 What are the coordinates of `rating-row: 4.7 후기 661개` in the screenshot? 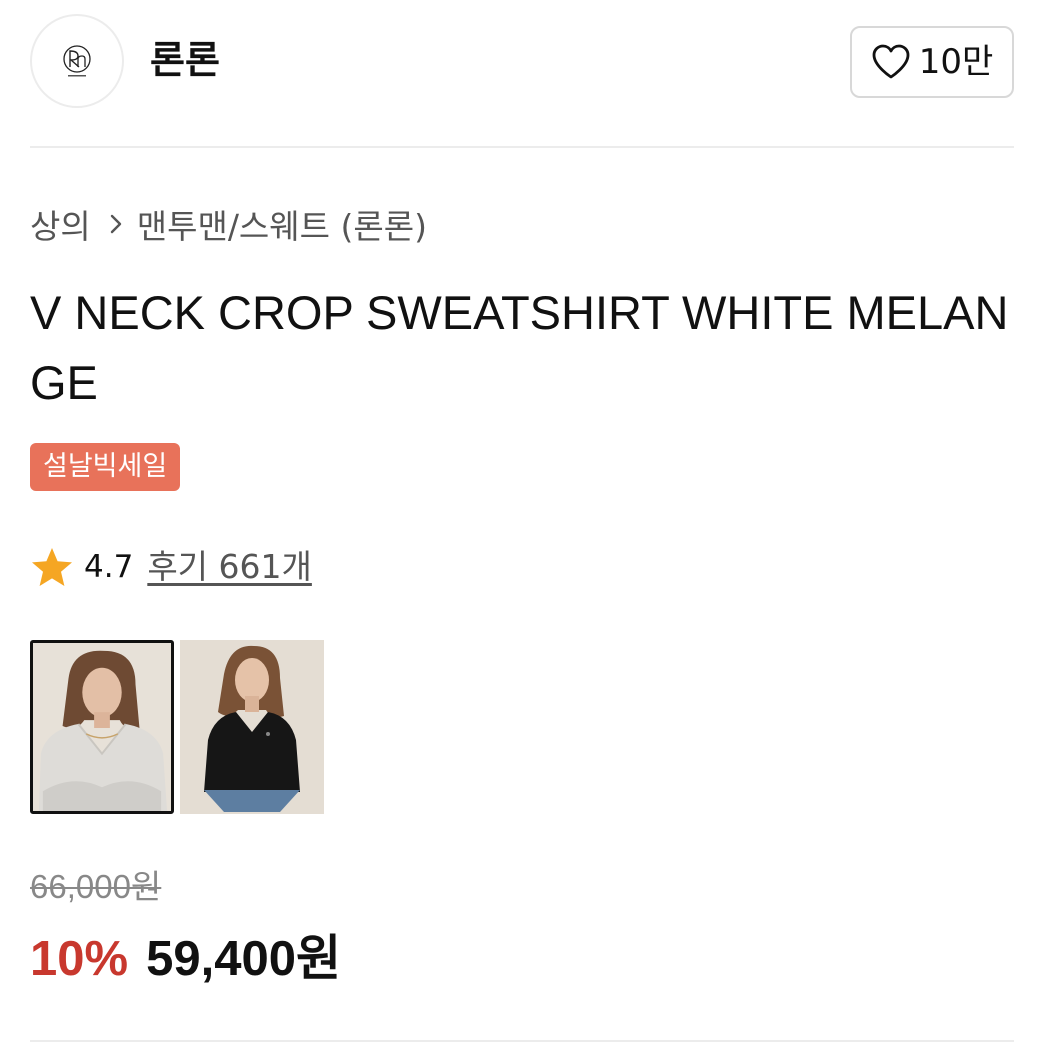 It's located at (171, 567).